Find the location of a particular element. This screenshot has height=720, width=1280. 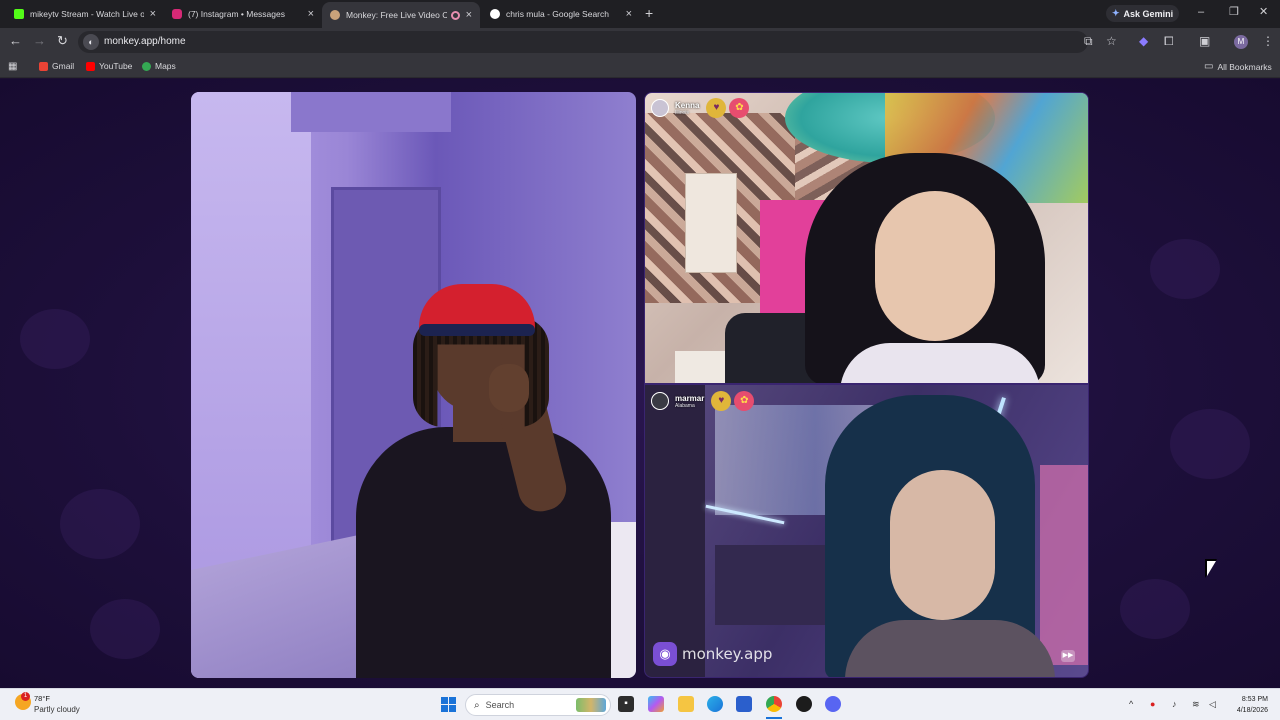

site-info-icon: ◐ is located at coordinates (91, 42).